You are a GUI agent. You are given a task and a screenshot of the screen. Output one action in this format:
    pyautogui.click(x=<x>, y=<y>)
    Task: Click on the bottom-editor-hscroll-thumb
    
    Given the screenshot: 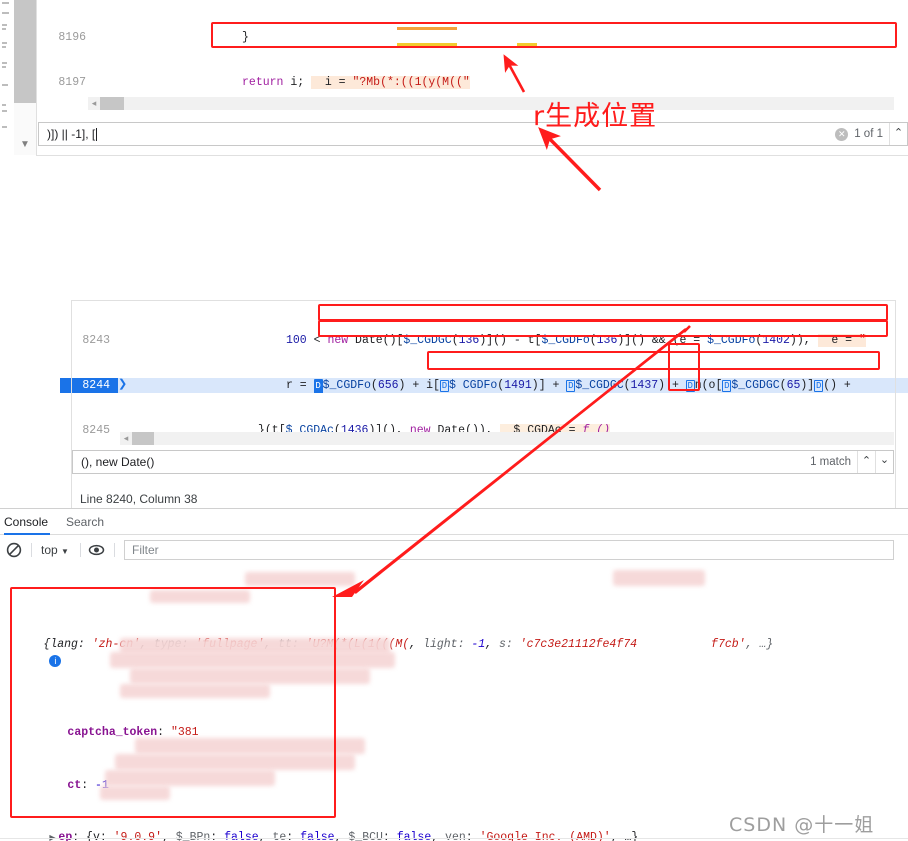 What is the action you would take?
    pyautogui.click(x=143, y=438)
    